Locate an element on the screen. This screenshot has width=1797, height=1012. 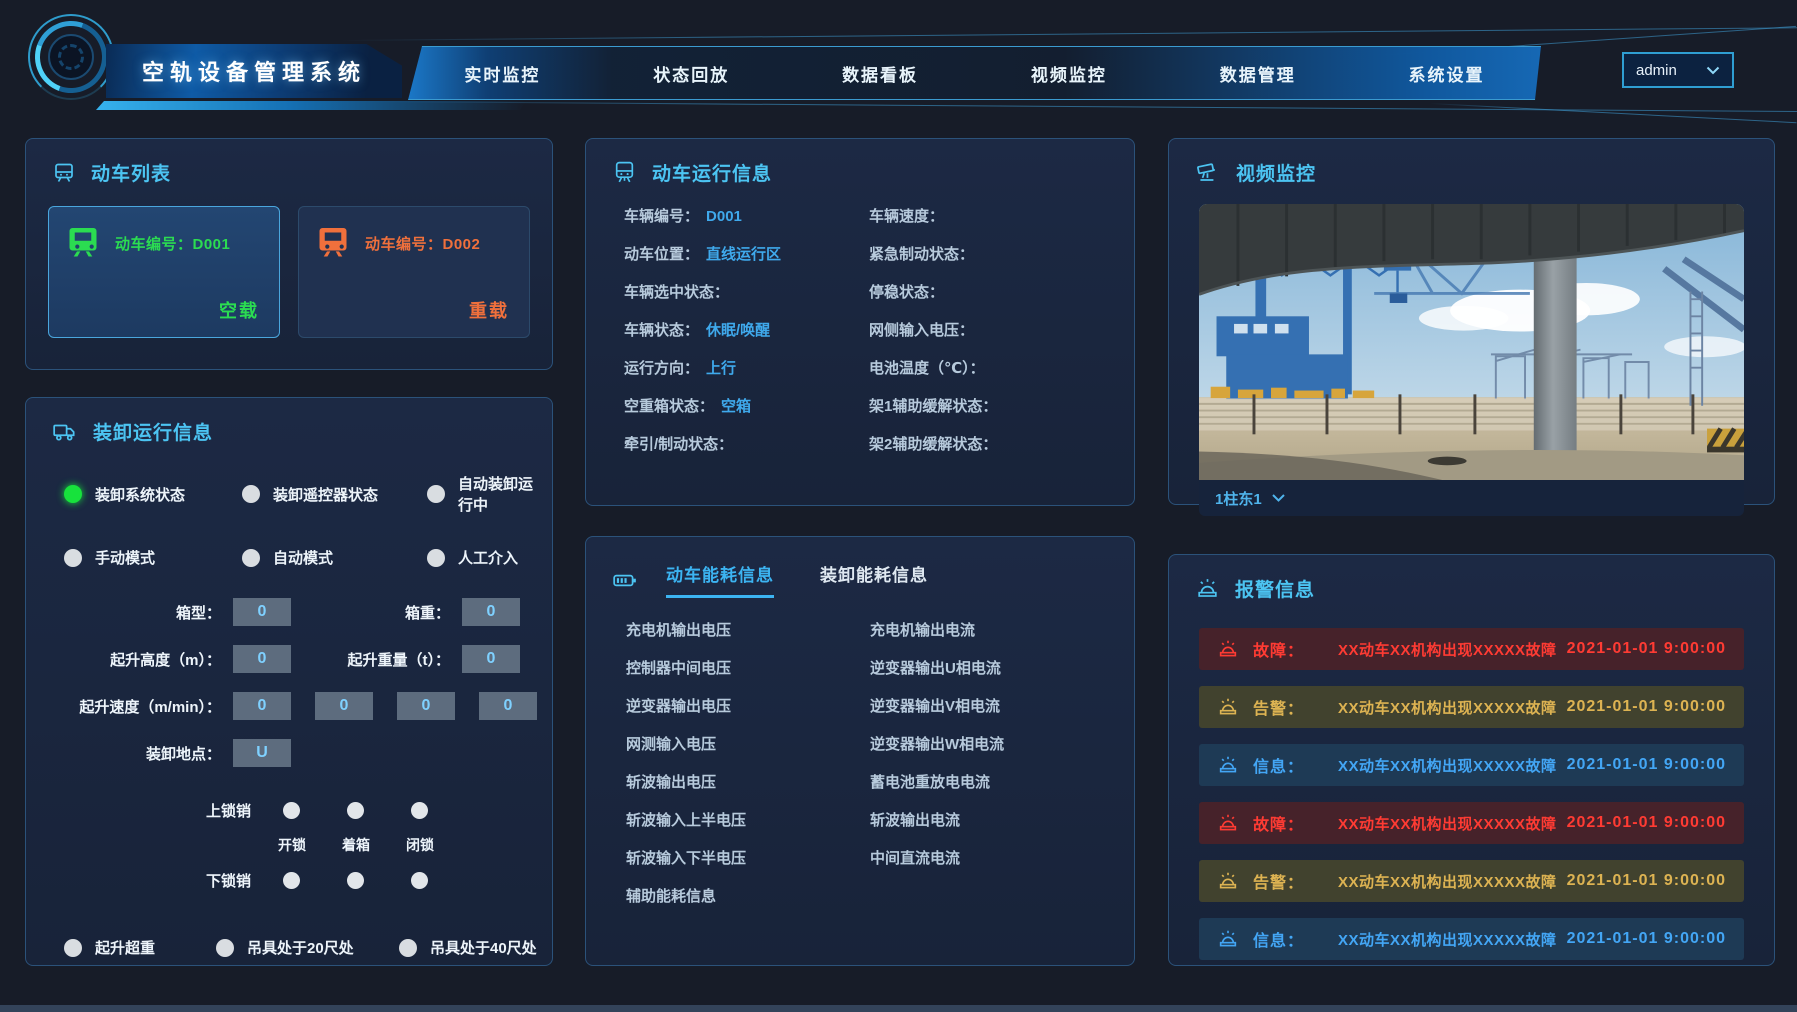
box-weight-label: 箱重： is located at coordinates (427, 613).